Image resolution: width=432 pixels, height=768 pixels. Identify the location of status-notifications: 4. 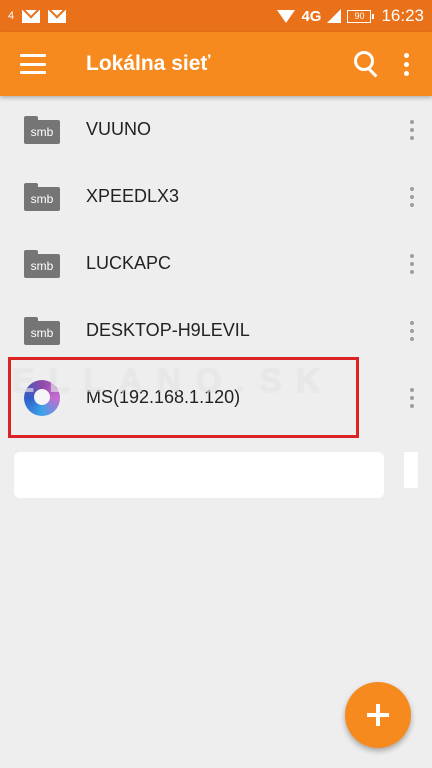
(37, 16).